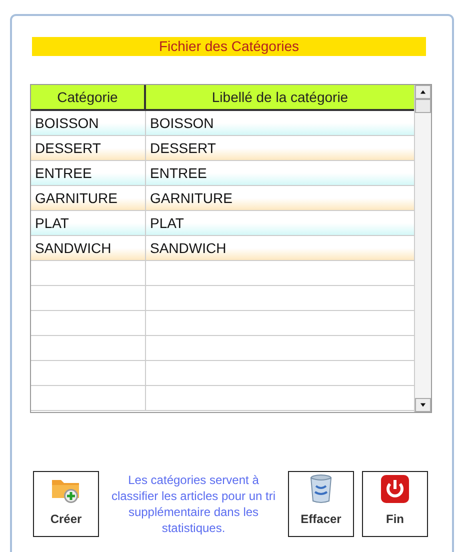 Image resolution: width=457 pixels, height=552 pixels. What do you see at coordinates (188, 248) in the screenshot?
I see `table-cell-text: SANDWICH` at bounding box center [188, 248].